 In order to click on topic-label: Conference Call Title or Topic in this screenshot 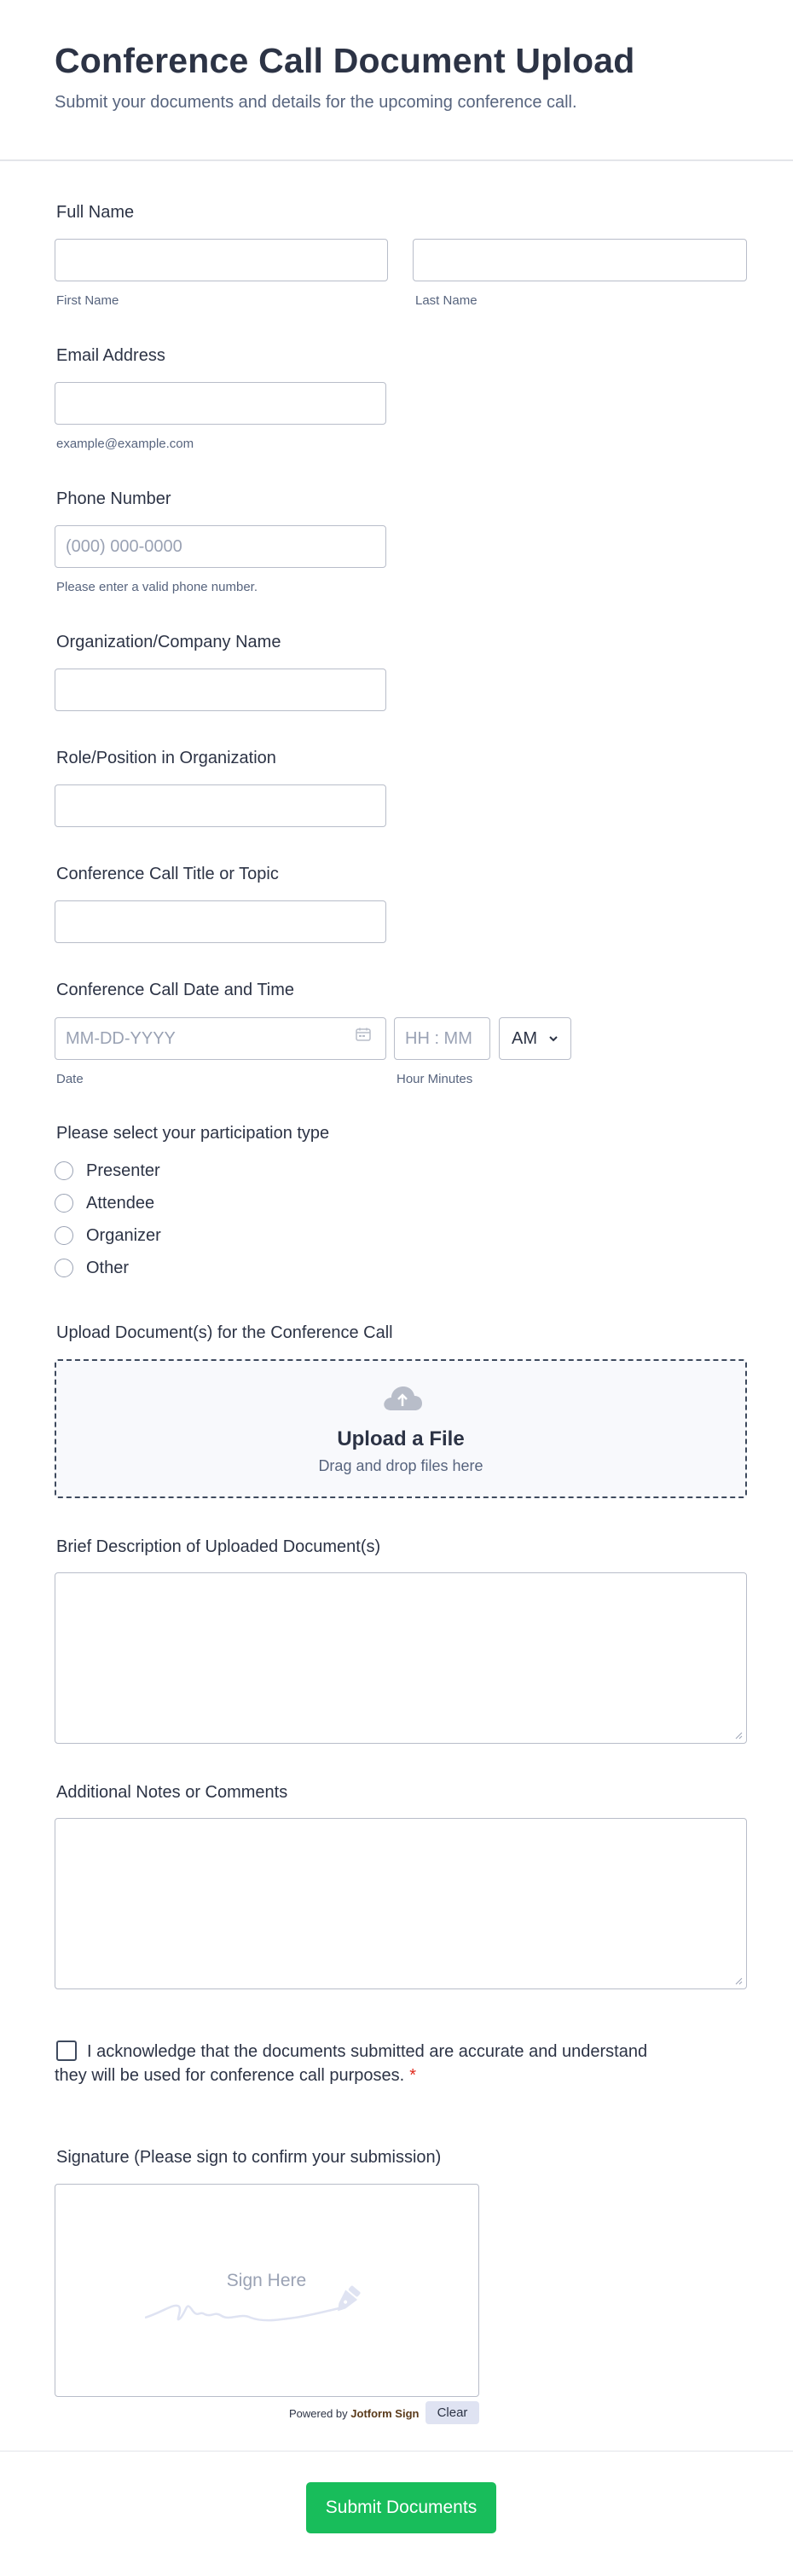, I will do `click(167, 874)`.